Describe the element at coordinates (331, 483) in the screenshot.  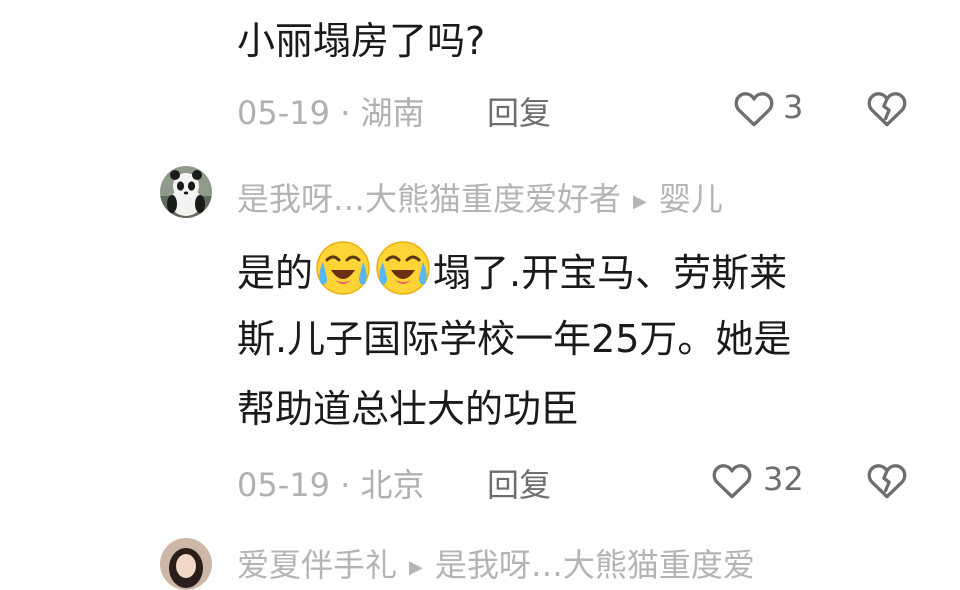
I see `comment-meta: 05-19 · 北京` at that location.